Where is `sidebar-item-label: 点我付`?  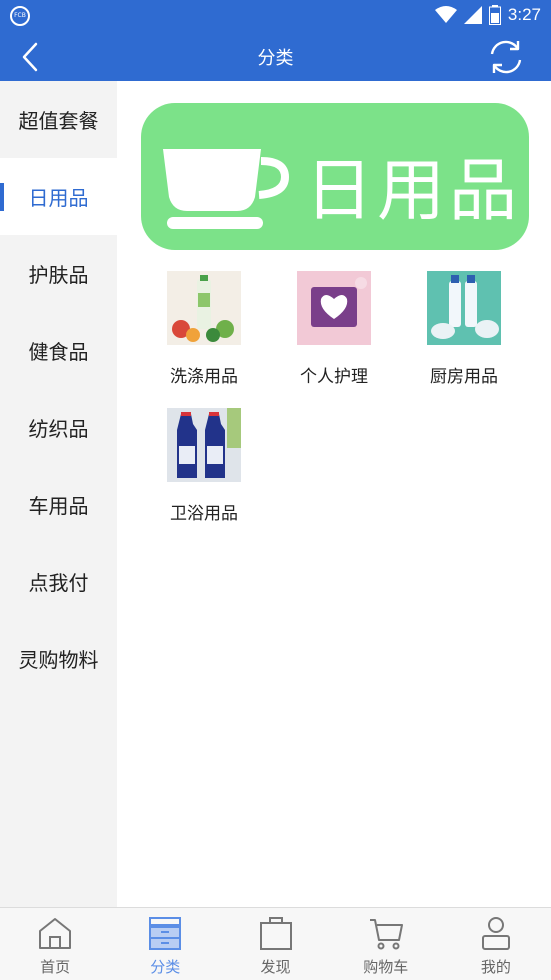
sidebar-item-label: 点我付 is located at coordinates (58, 583).